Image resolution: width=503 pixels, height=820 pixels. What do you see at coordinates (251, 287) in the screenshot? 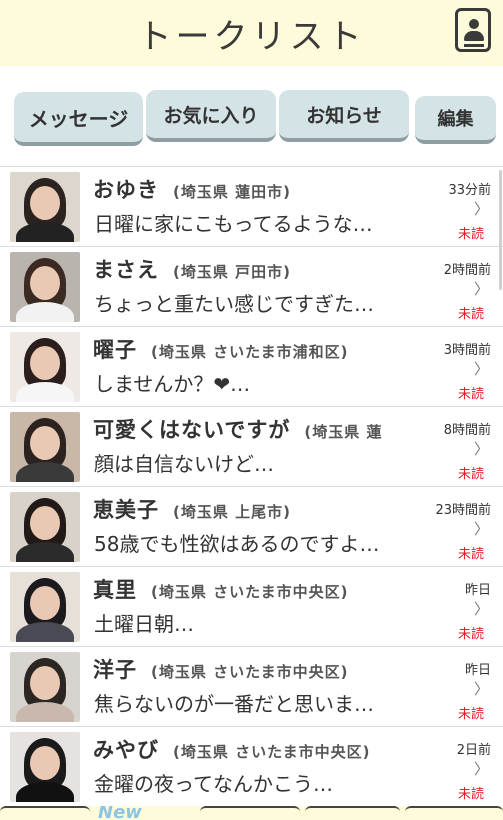
I see `list-item: まさえ (埼玉県 戸田市) ちょっと重たい感じですぎた… 2時間前 〉 未読` at bounding box center [251, 287].